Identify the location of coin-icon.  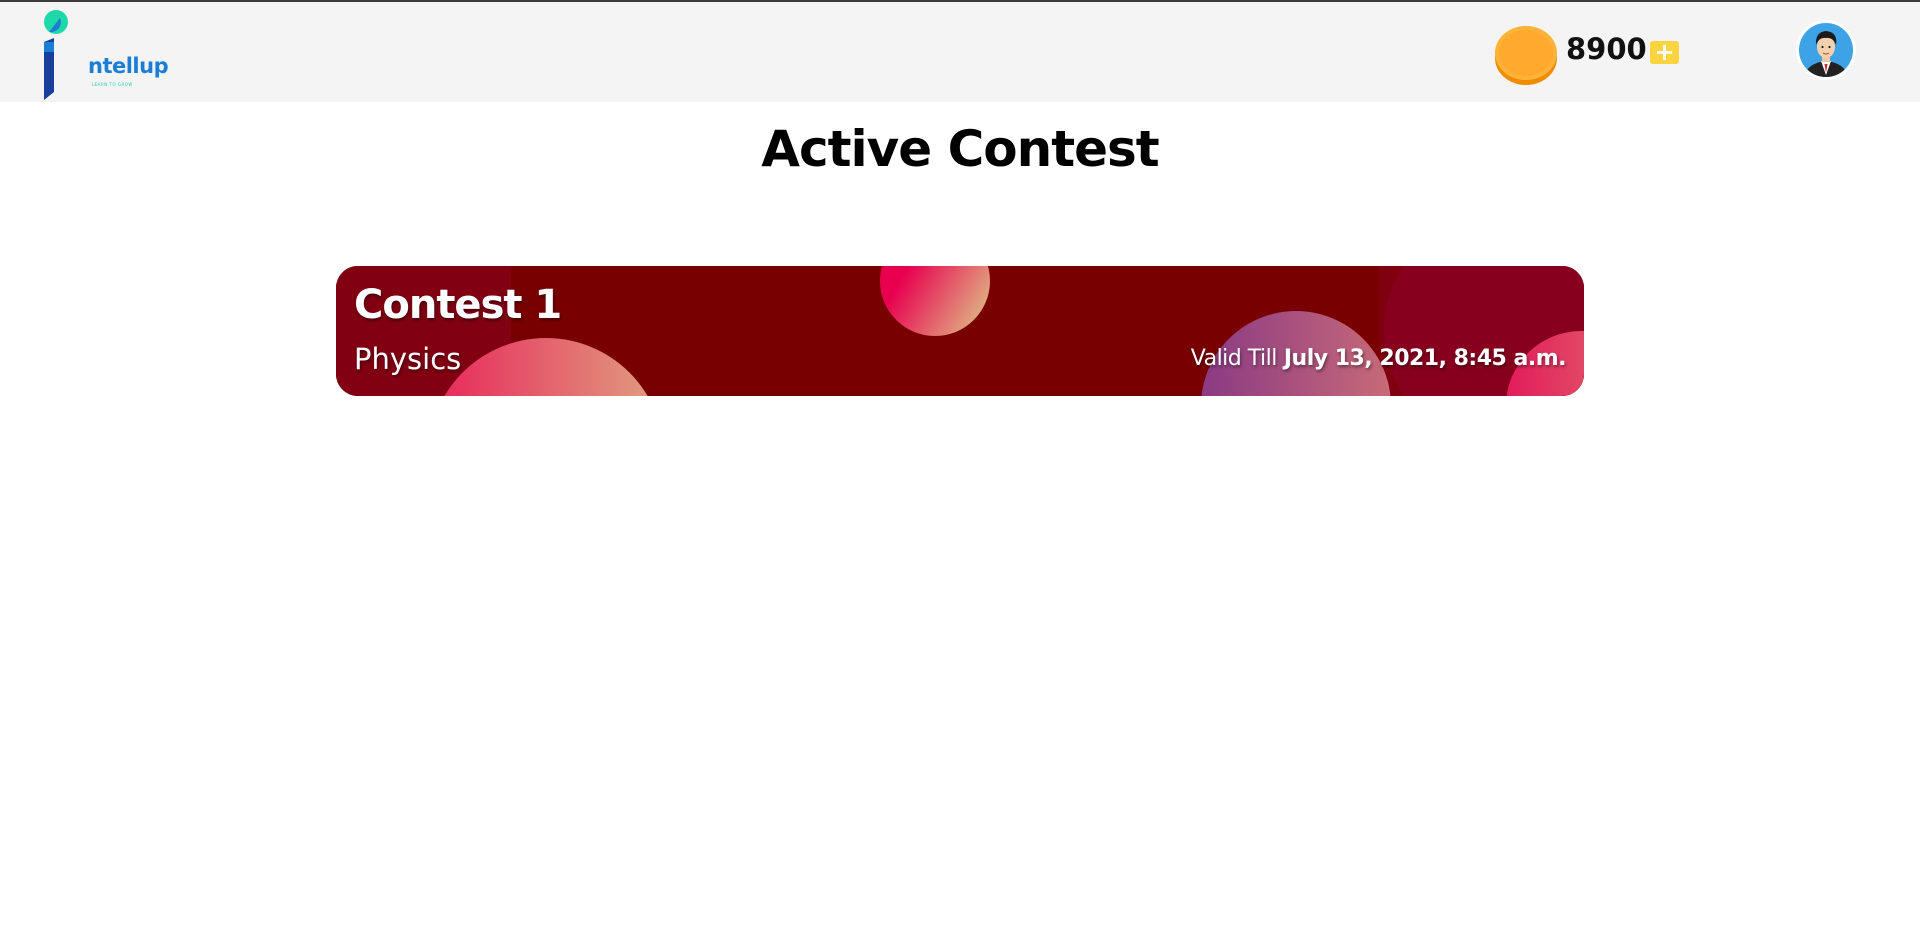
(1526, 54).